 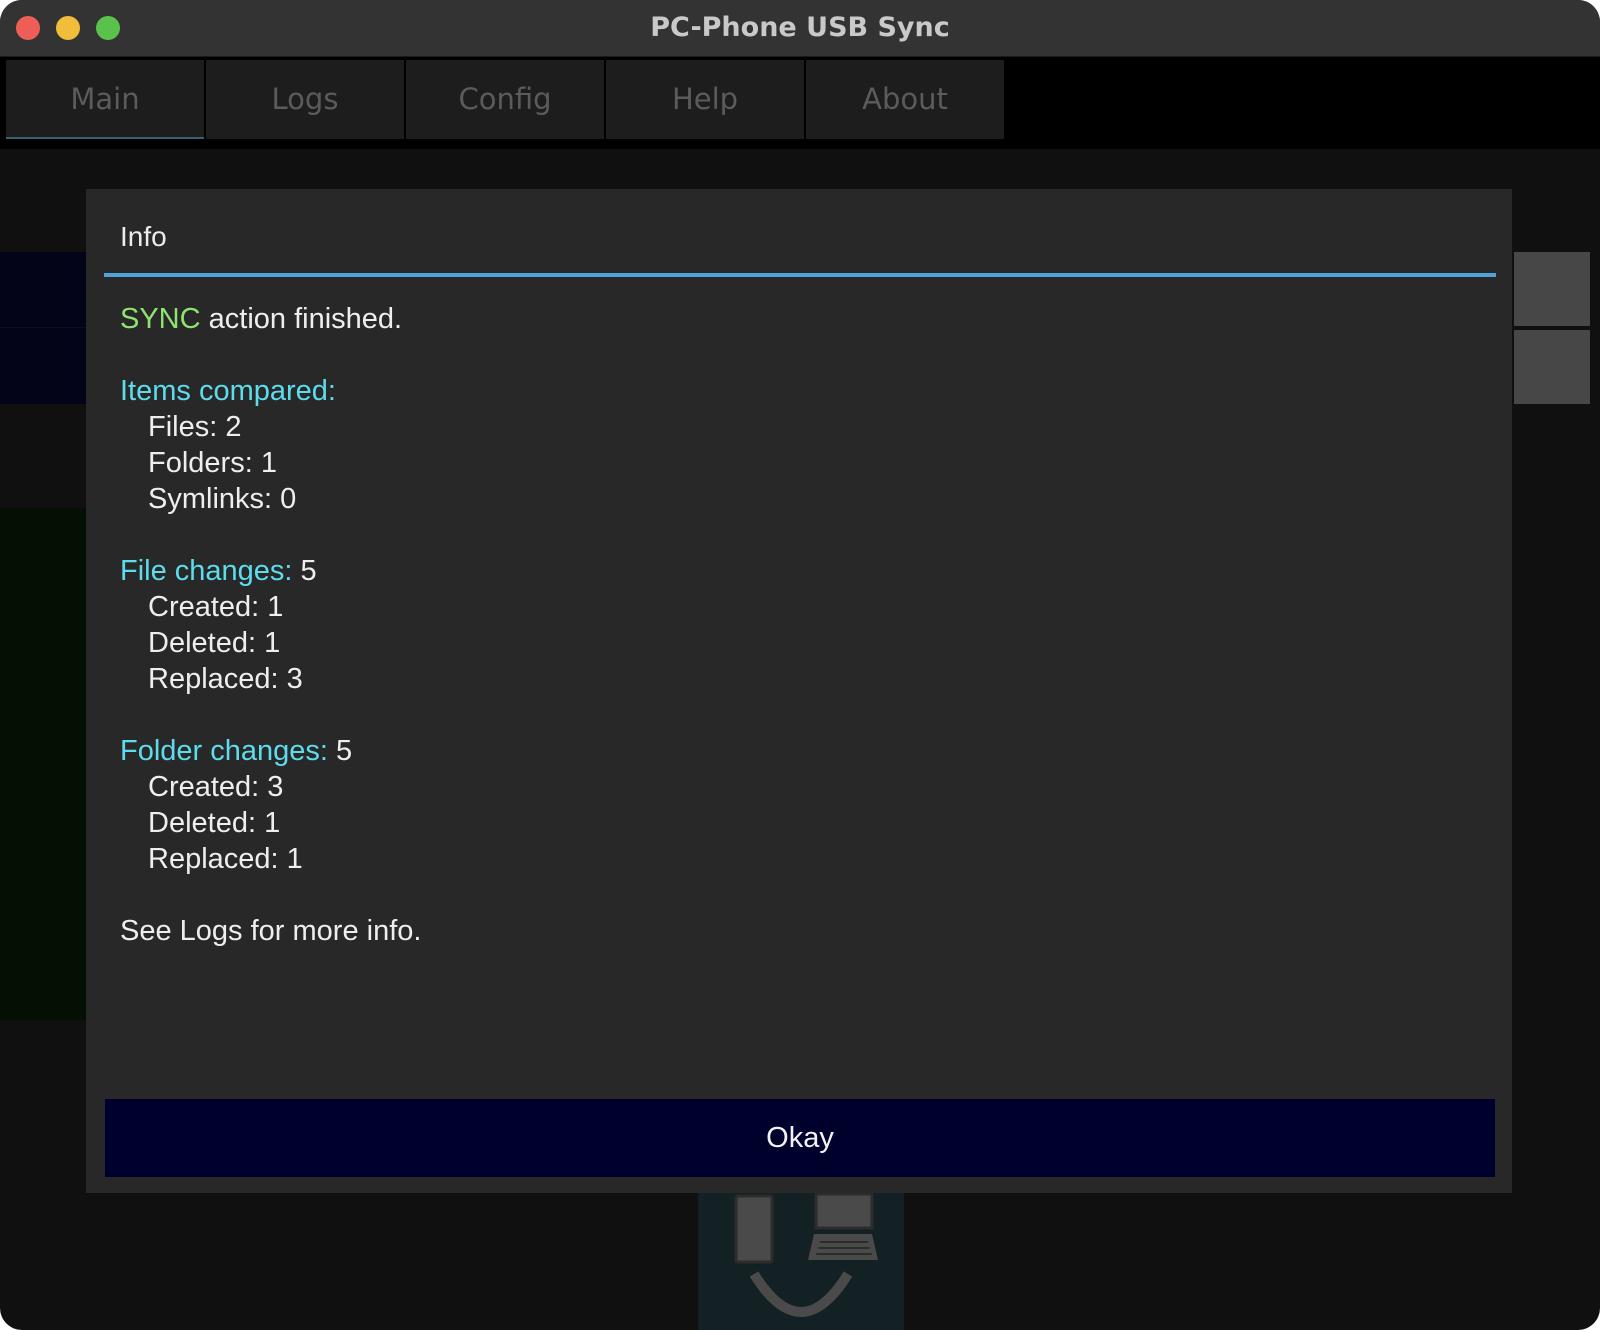 I want to click on title-bar: PC-Phone USB Sync, so click(x=800, y=28).